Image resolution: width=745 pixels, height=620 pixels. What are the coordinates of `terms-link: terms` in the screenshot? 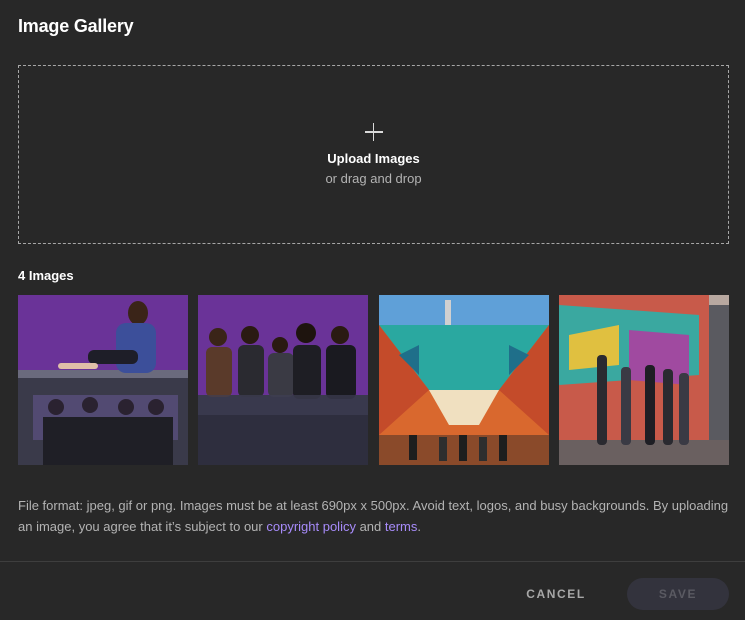 It's located at (401, 526).